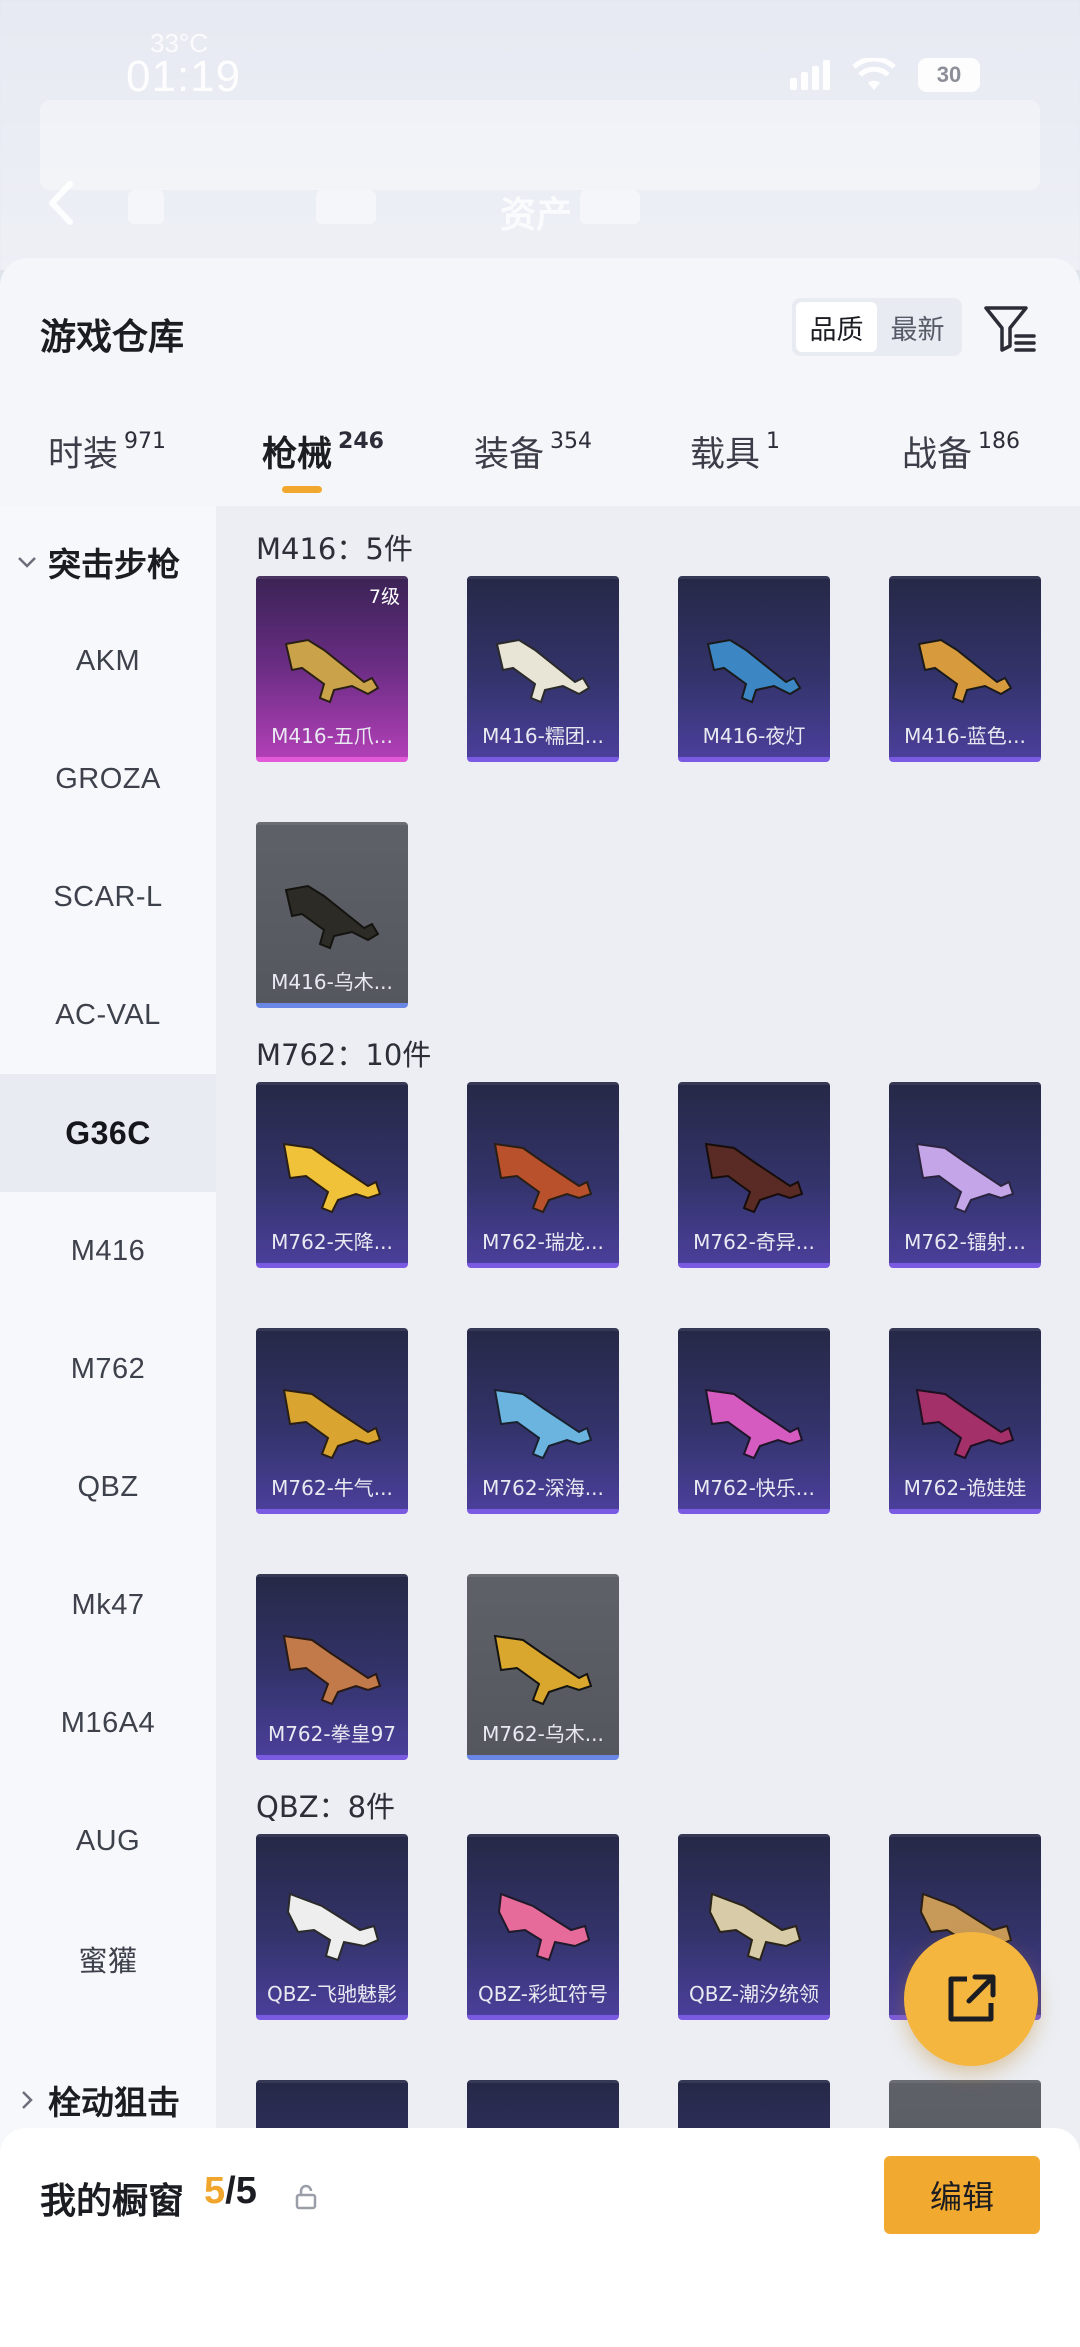 This screenshot has width=1080, height=2347. Describe the element at coordinates (836, 327) in the screenshot. I see `sort-quality-option: 品质` at that location.